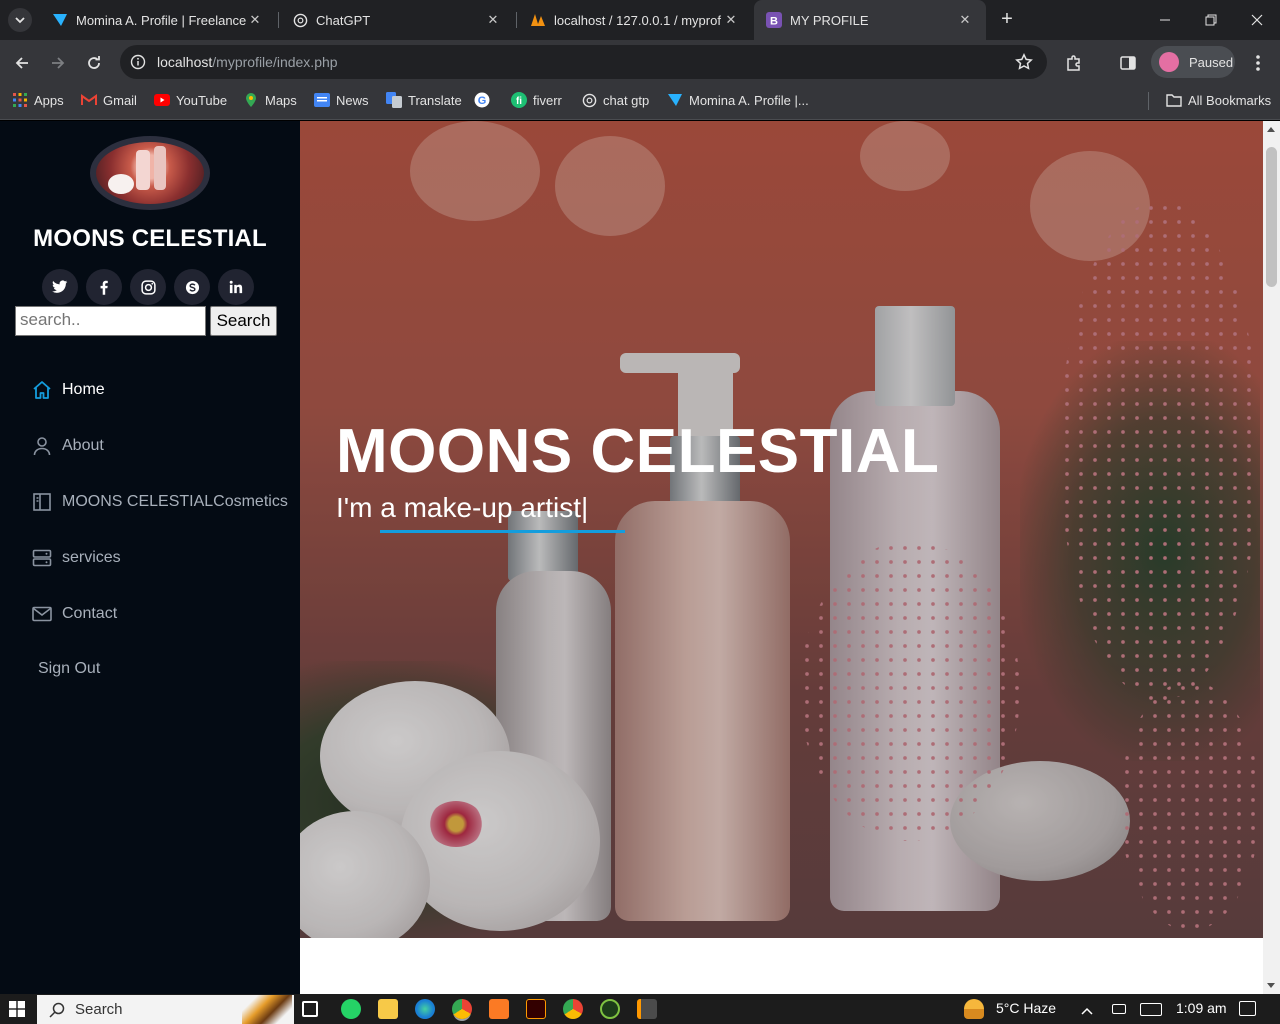 This screenshot has width=1280, height=1024. What do you see at coordinates (425, 1009) in the screenshot?
I see `edge-icon` at bounding box center [425, 1009].